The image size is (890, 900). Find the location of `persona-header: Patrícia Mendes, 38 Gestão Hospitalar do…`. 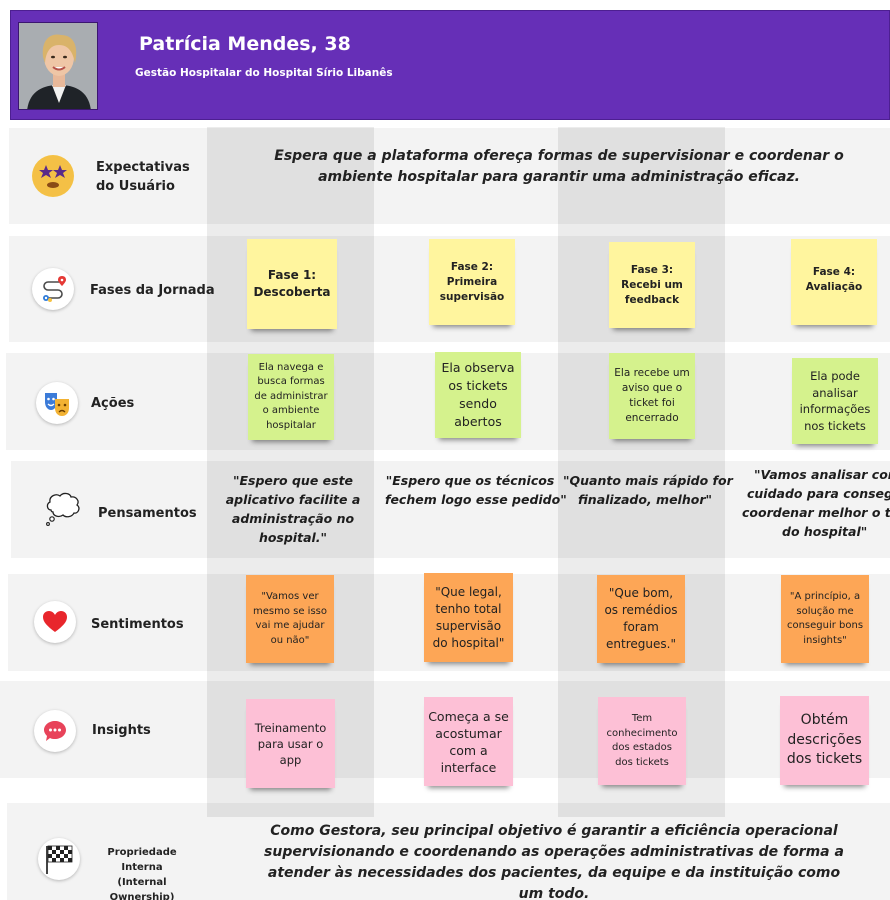

persona-header: Patrícia Mendes, 38 Gestão Hospitalar do… is located at coordinates (450, 65).